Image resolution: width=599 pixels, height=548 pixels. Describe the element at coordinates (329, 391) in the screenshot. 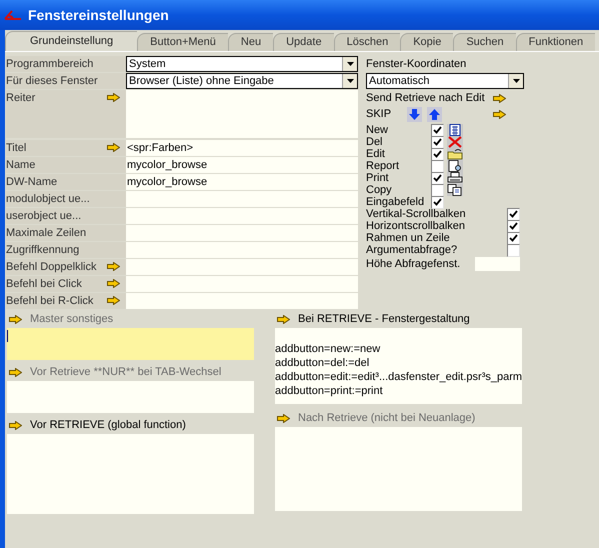

I see `code-line: addbutton=print:=print` at that location.